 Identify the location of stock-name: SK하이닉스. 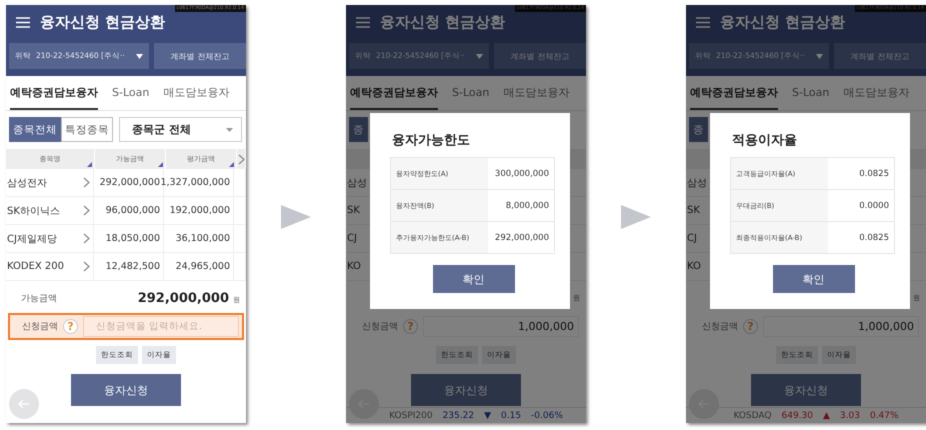
(33, 211).